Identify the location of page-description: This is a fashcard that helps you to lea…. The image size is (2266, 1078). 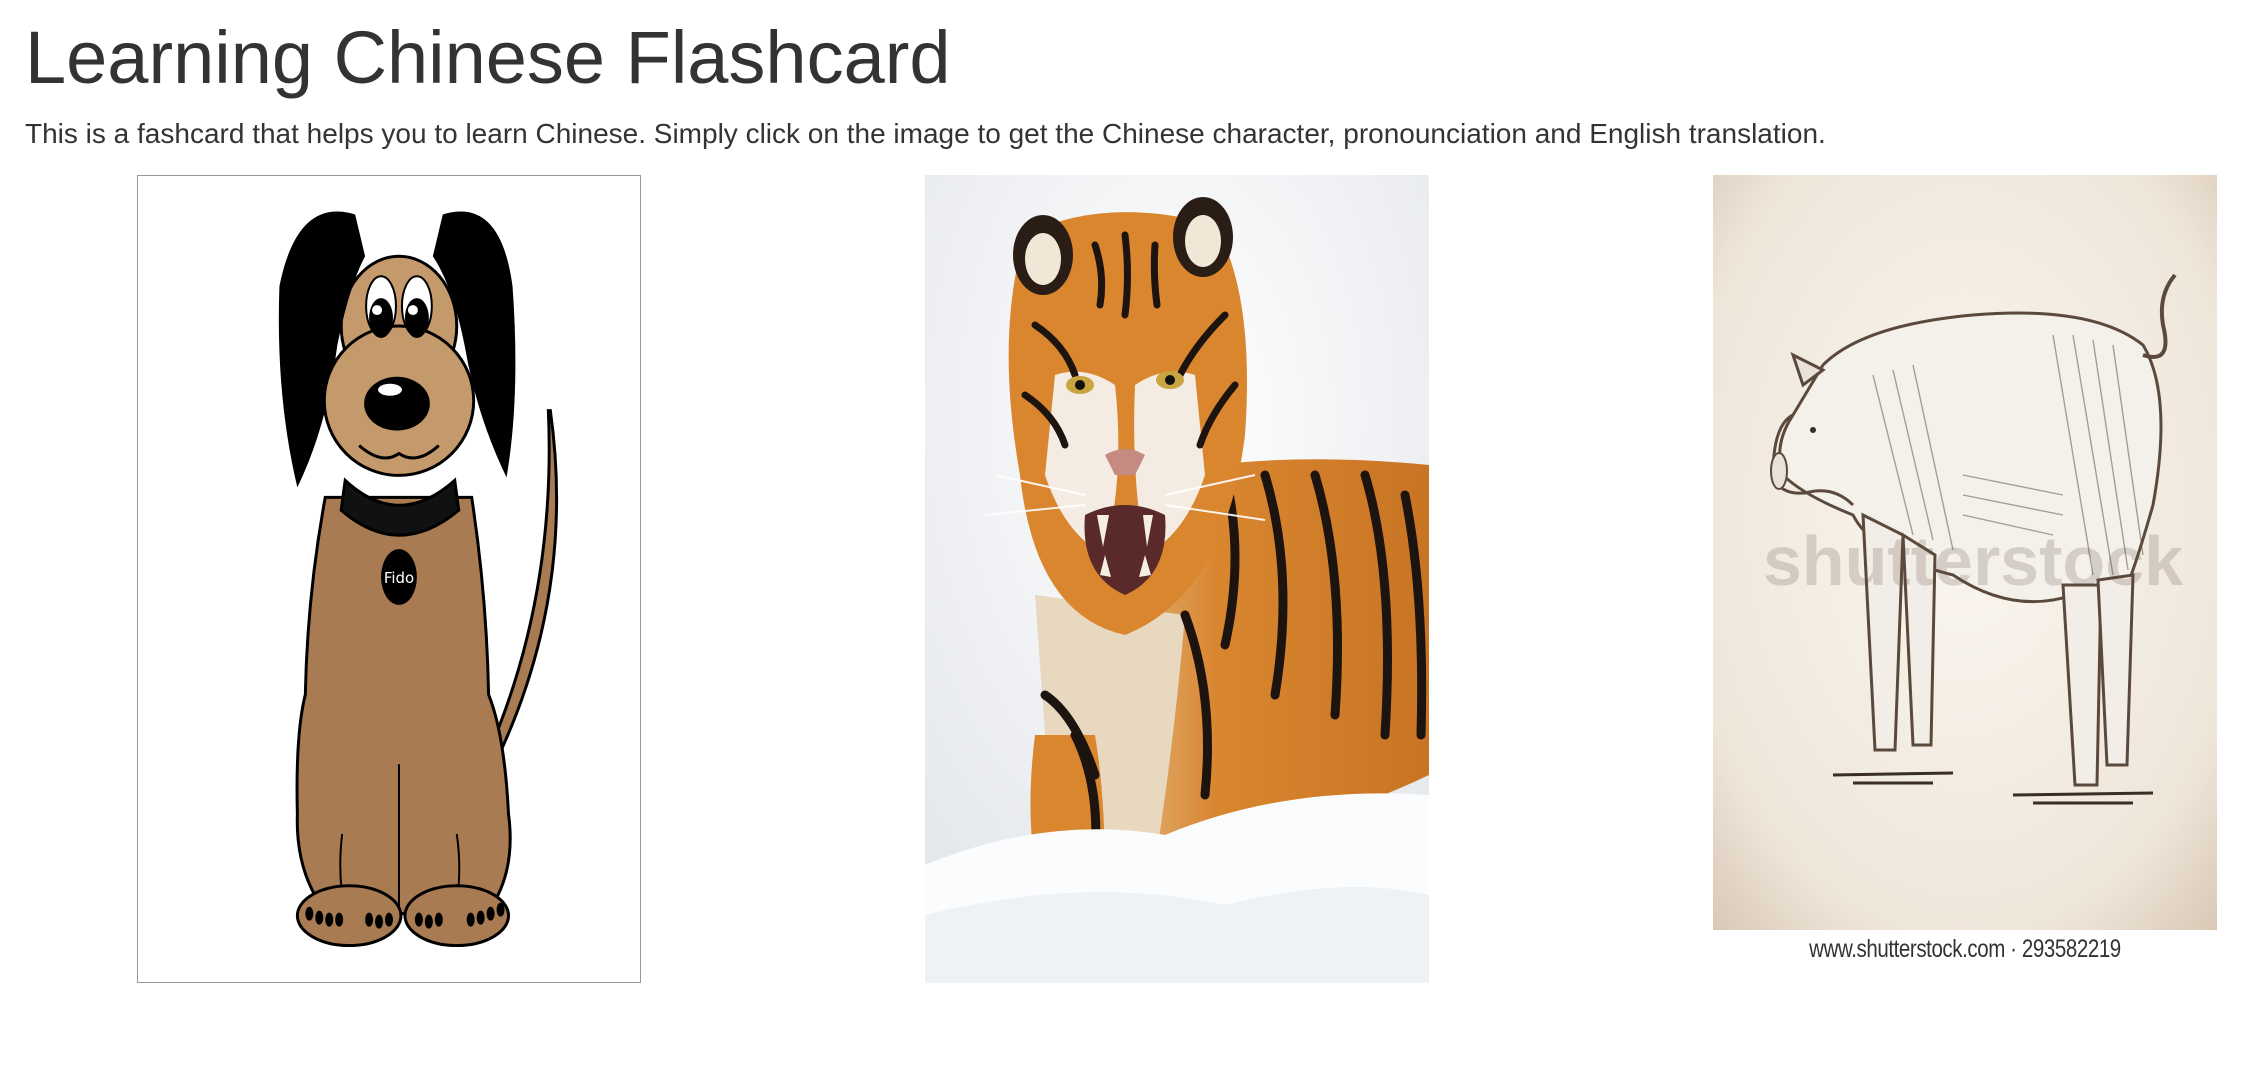
(925, 133).